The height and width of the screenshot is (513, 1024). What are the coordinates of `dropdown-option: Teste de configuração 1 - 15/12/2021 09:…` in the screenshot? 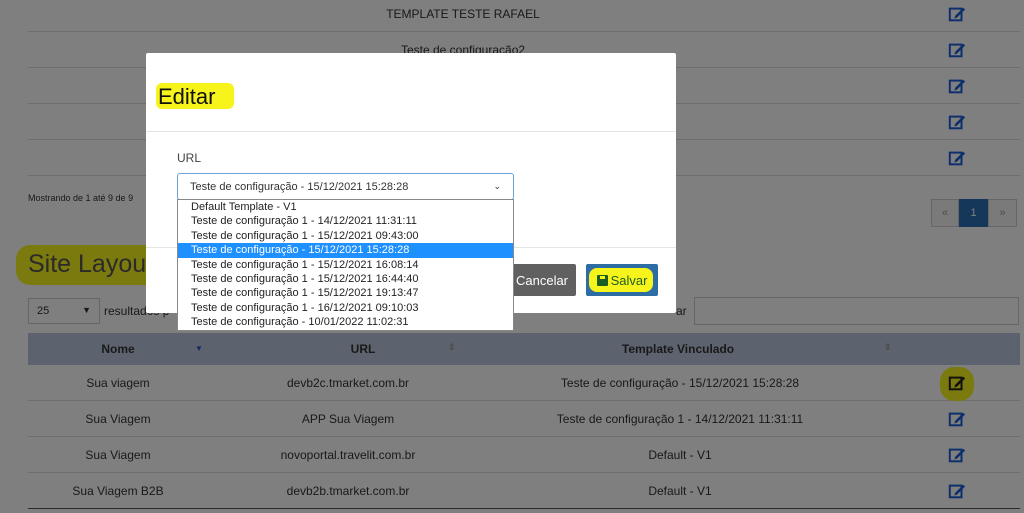 It's located at (345, 236).